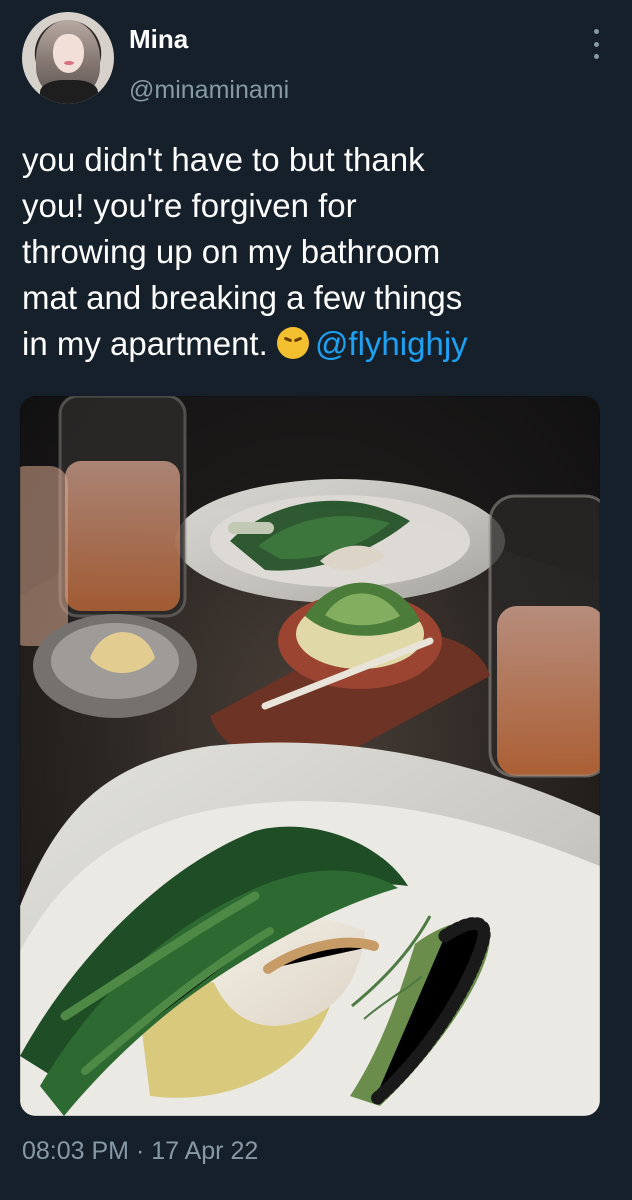 The image size is (632, 1200). Describe the element at coordinates (140, 1151) in the screenshot. I see `tweet-timestamp: 08:03 PM · 17 Apr 22` at that location.